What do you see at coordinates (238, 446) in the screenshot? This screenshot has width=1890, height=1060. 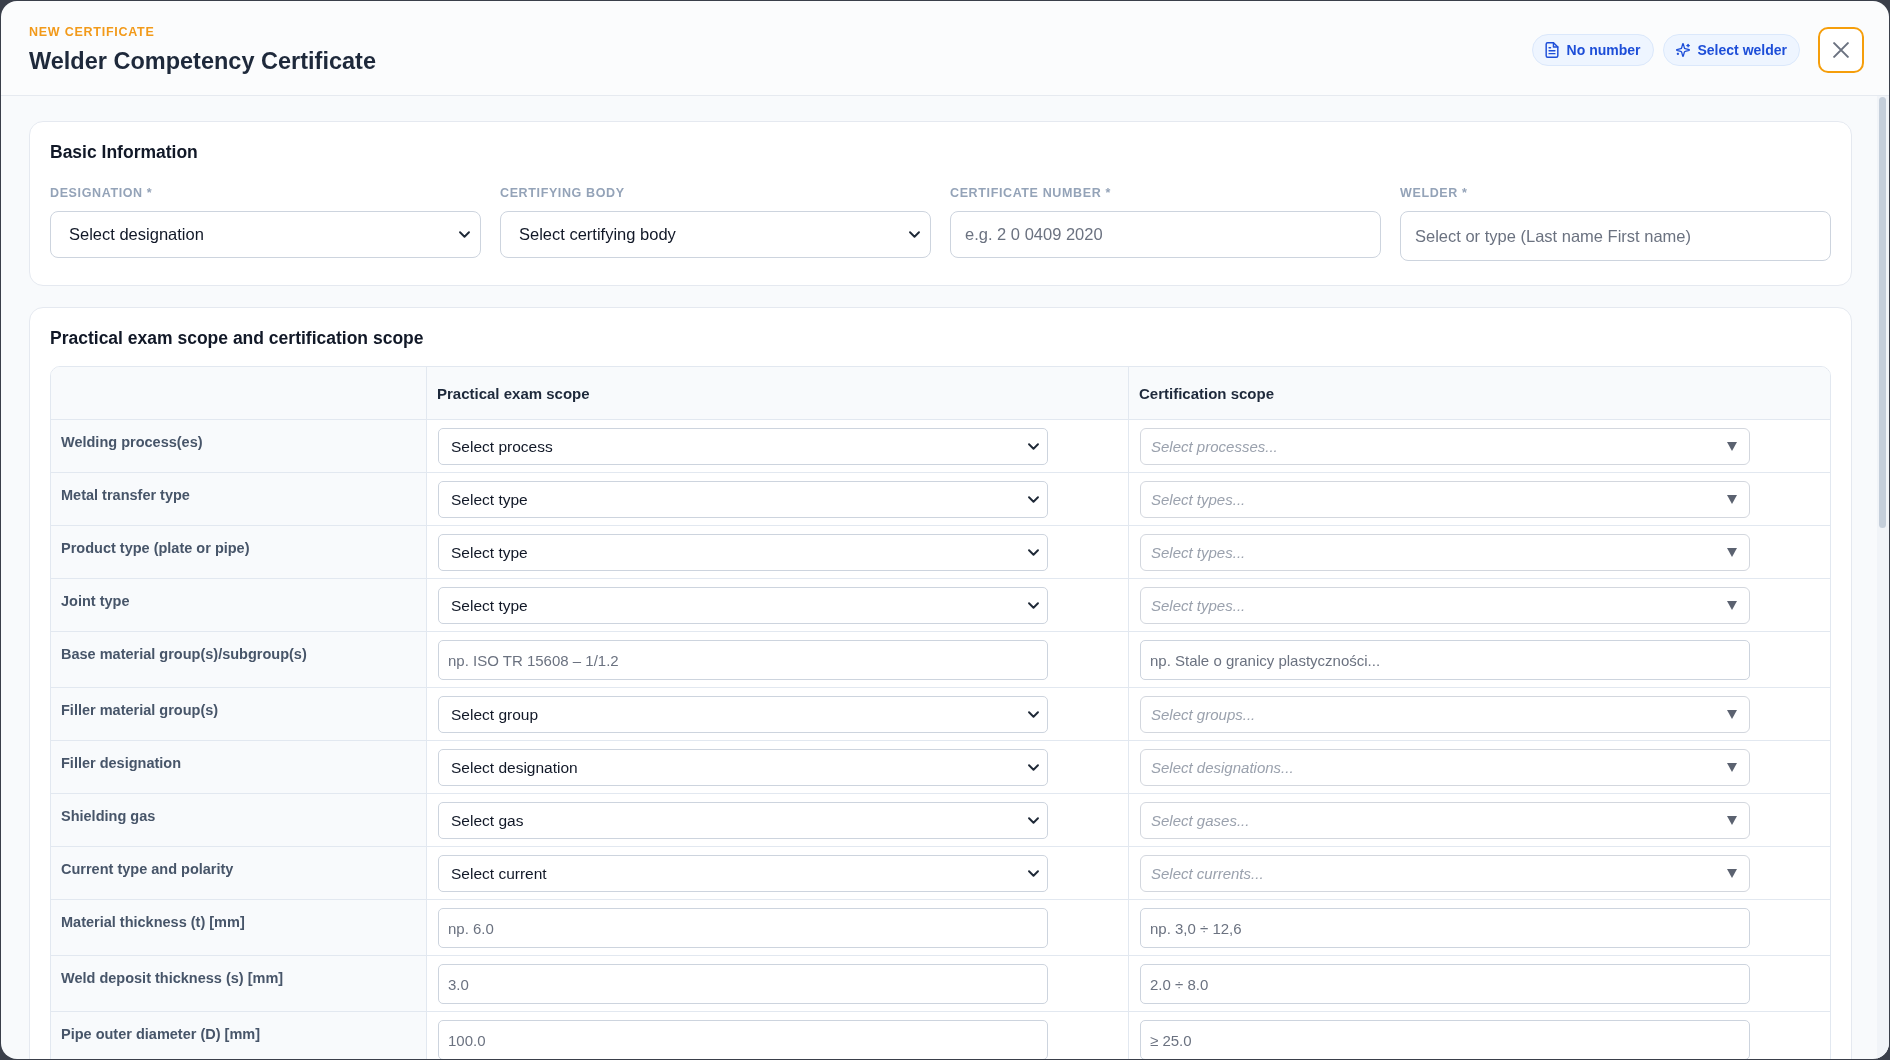 I see `row-label: Welding process(es)` at bounding box center [238, 446].